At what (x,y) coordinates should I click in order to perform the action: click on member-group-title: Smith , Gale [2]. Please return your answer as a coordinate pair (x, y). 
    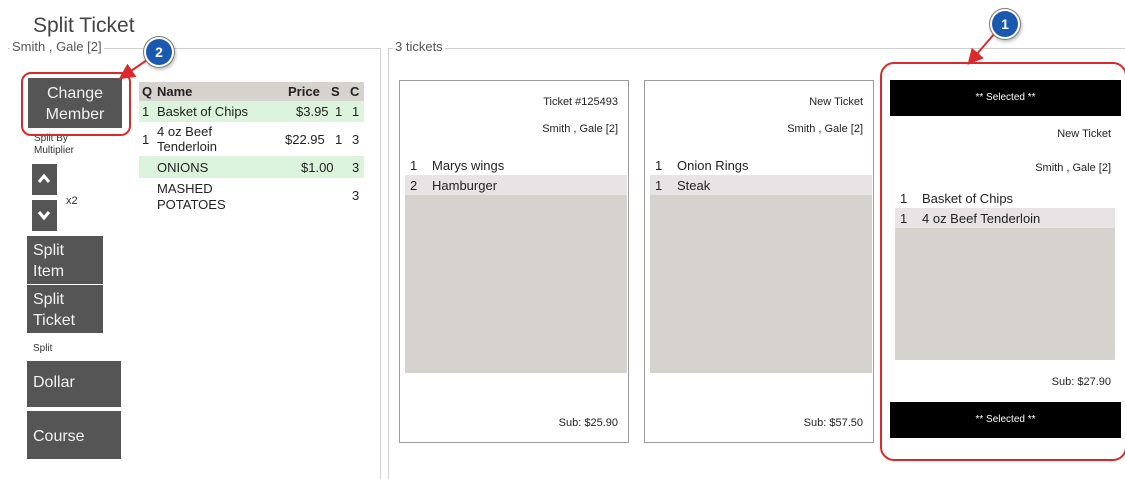
    Looking at the image, I should click on (57, 46).